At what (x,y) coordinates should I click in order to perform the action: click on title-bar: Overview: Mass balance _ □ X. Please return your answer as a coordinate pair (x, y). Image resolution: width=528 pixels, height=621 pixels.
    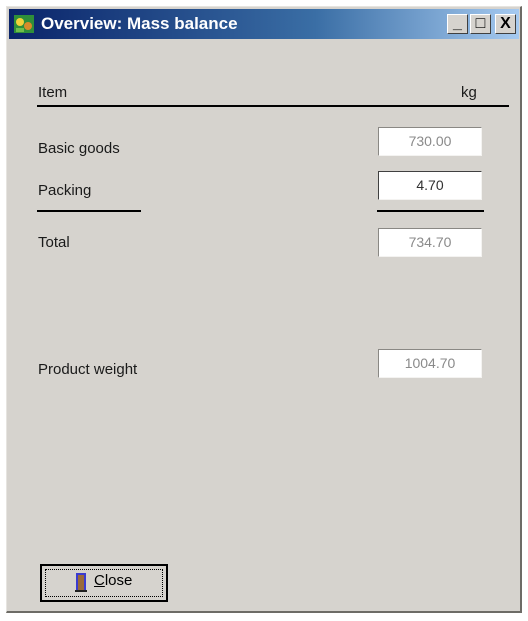
    Looking at the image, I should click on (264, 24).